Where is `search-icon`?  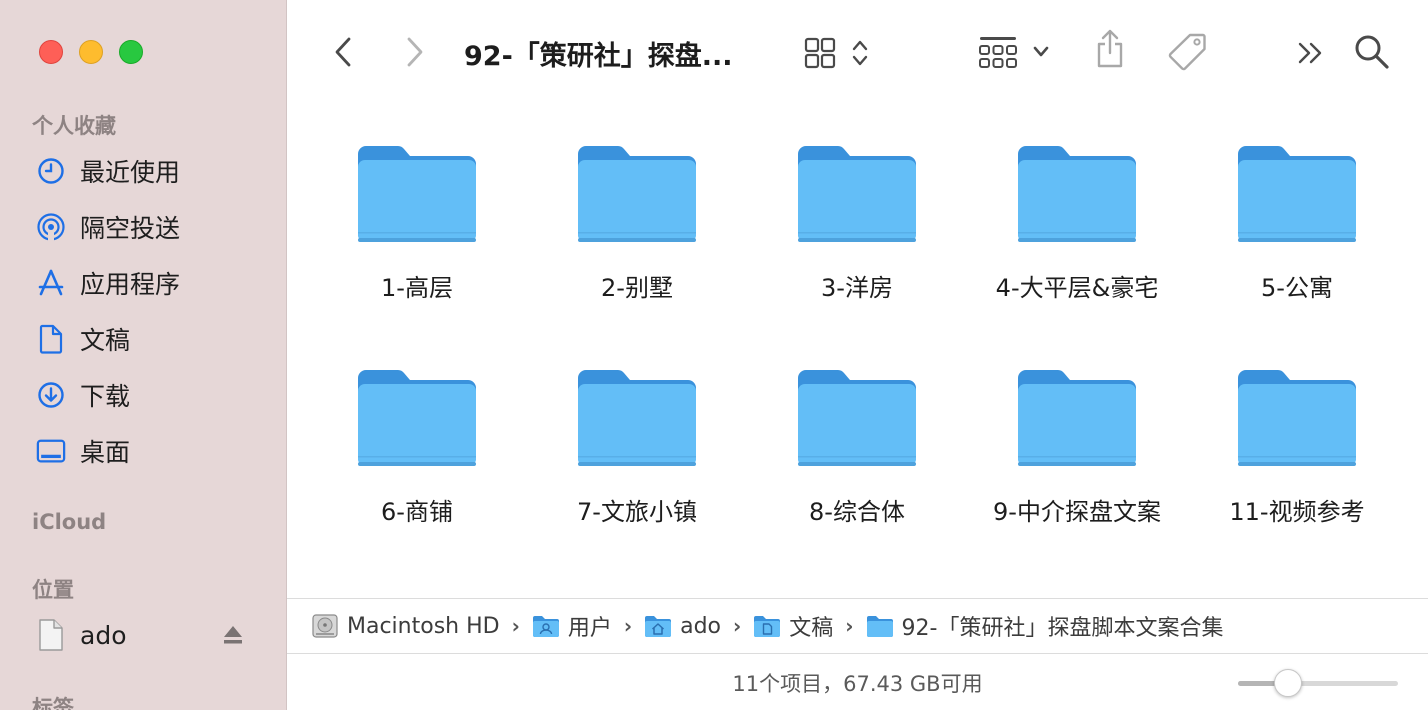 search-icon is located at coordinates (1372, 52).